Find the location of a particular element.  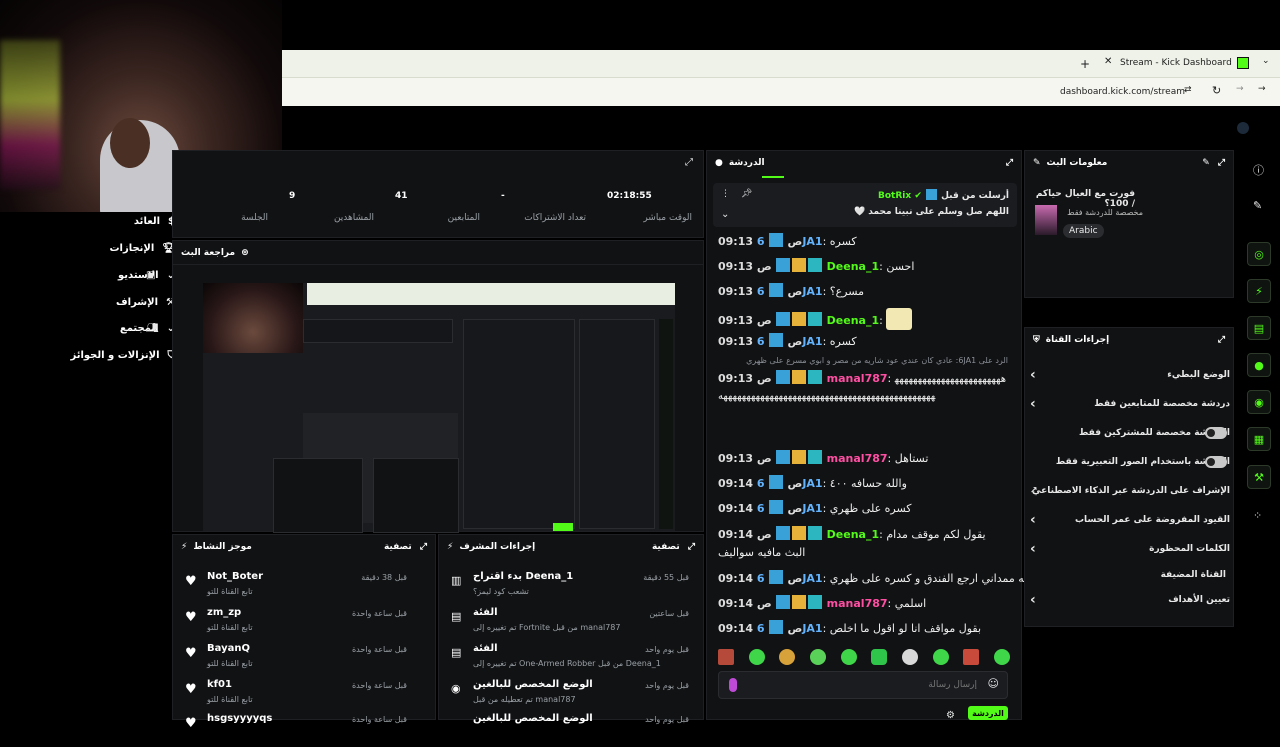

verified-icon: ✔ is located at coordinates (918, 196).